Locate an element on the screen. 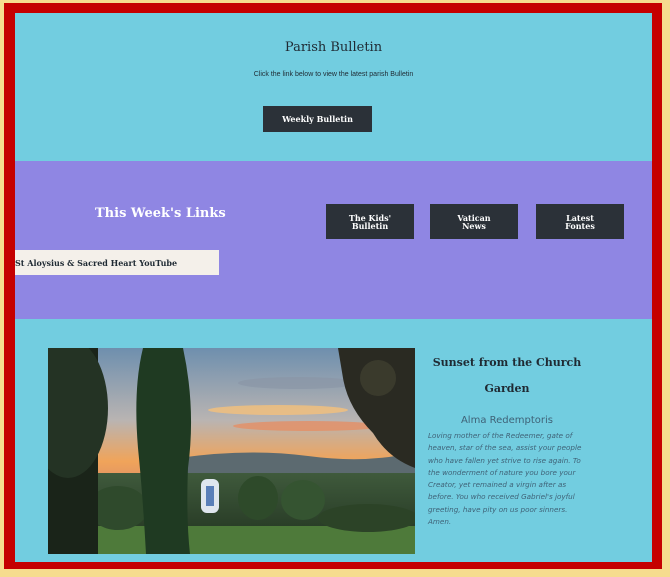 The width and height of the screenshot is (670, 577). kids-bulletin-label: The Kids' Bulletin is located at coordinates (370, 221).